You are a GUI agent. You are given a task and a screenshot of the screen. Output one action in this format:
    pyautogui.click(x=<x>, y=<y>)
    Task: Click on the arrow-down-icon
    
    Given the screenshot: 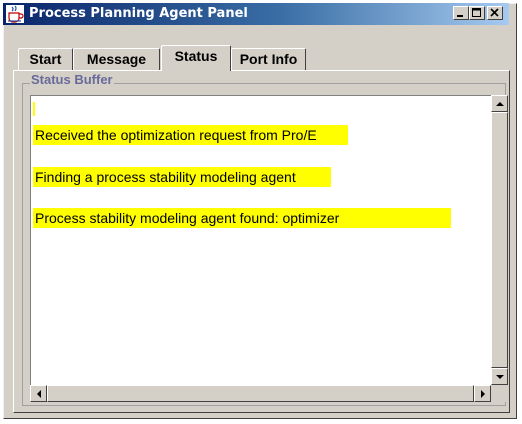 What is the action you would take?
    pyautogui.click(x=500, y=377)
    